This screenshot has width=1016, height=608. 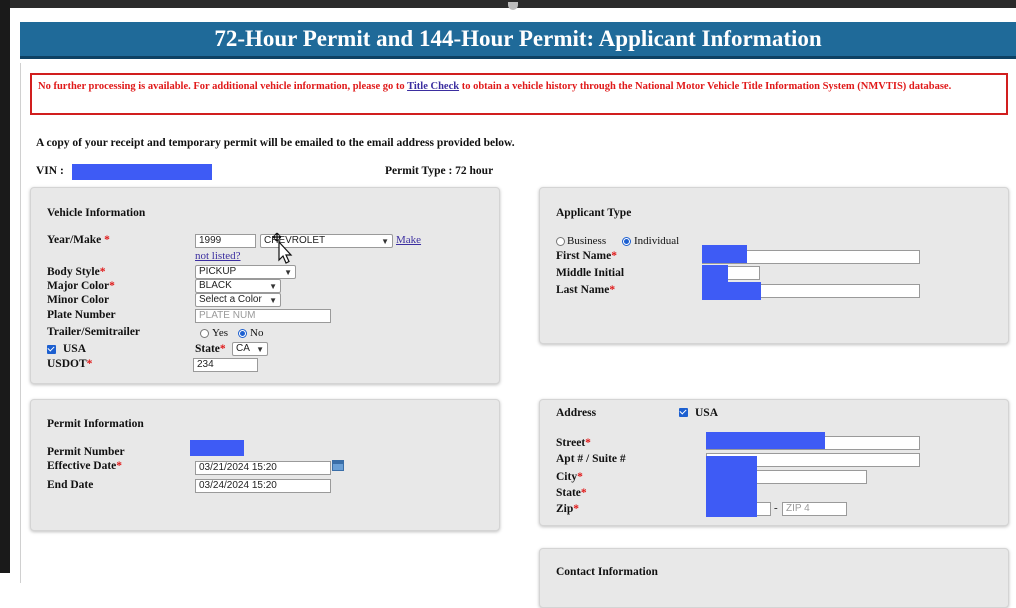 I want to click on permit-type: Permit Type : 72 hour, so click(x=439, y=171).